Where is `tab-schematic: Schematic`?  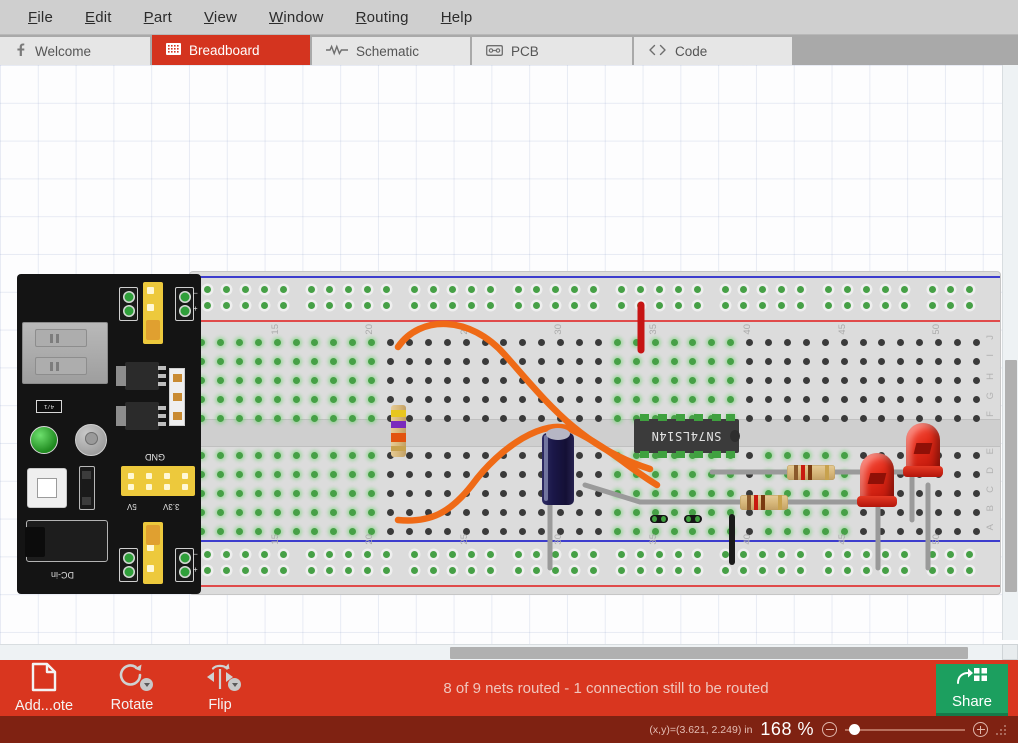 tab-schematic: Schematic is located at coordinates (391, 51).